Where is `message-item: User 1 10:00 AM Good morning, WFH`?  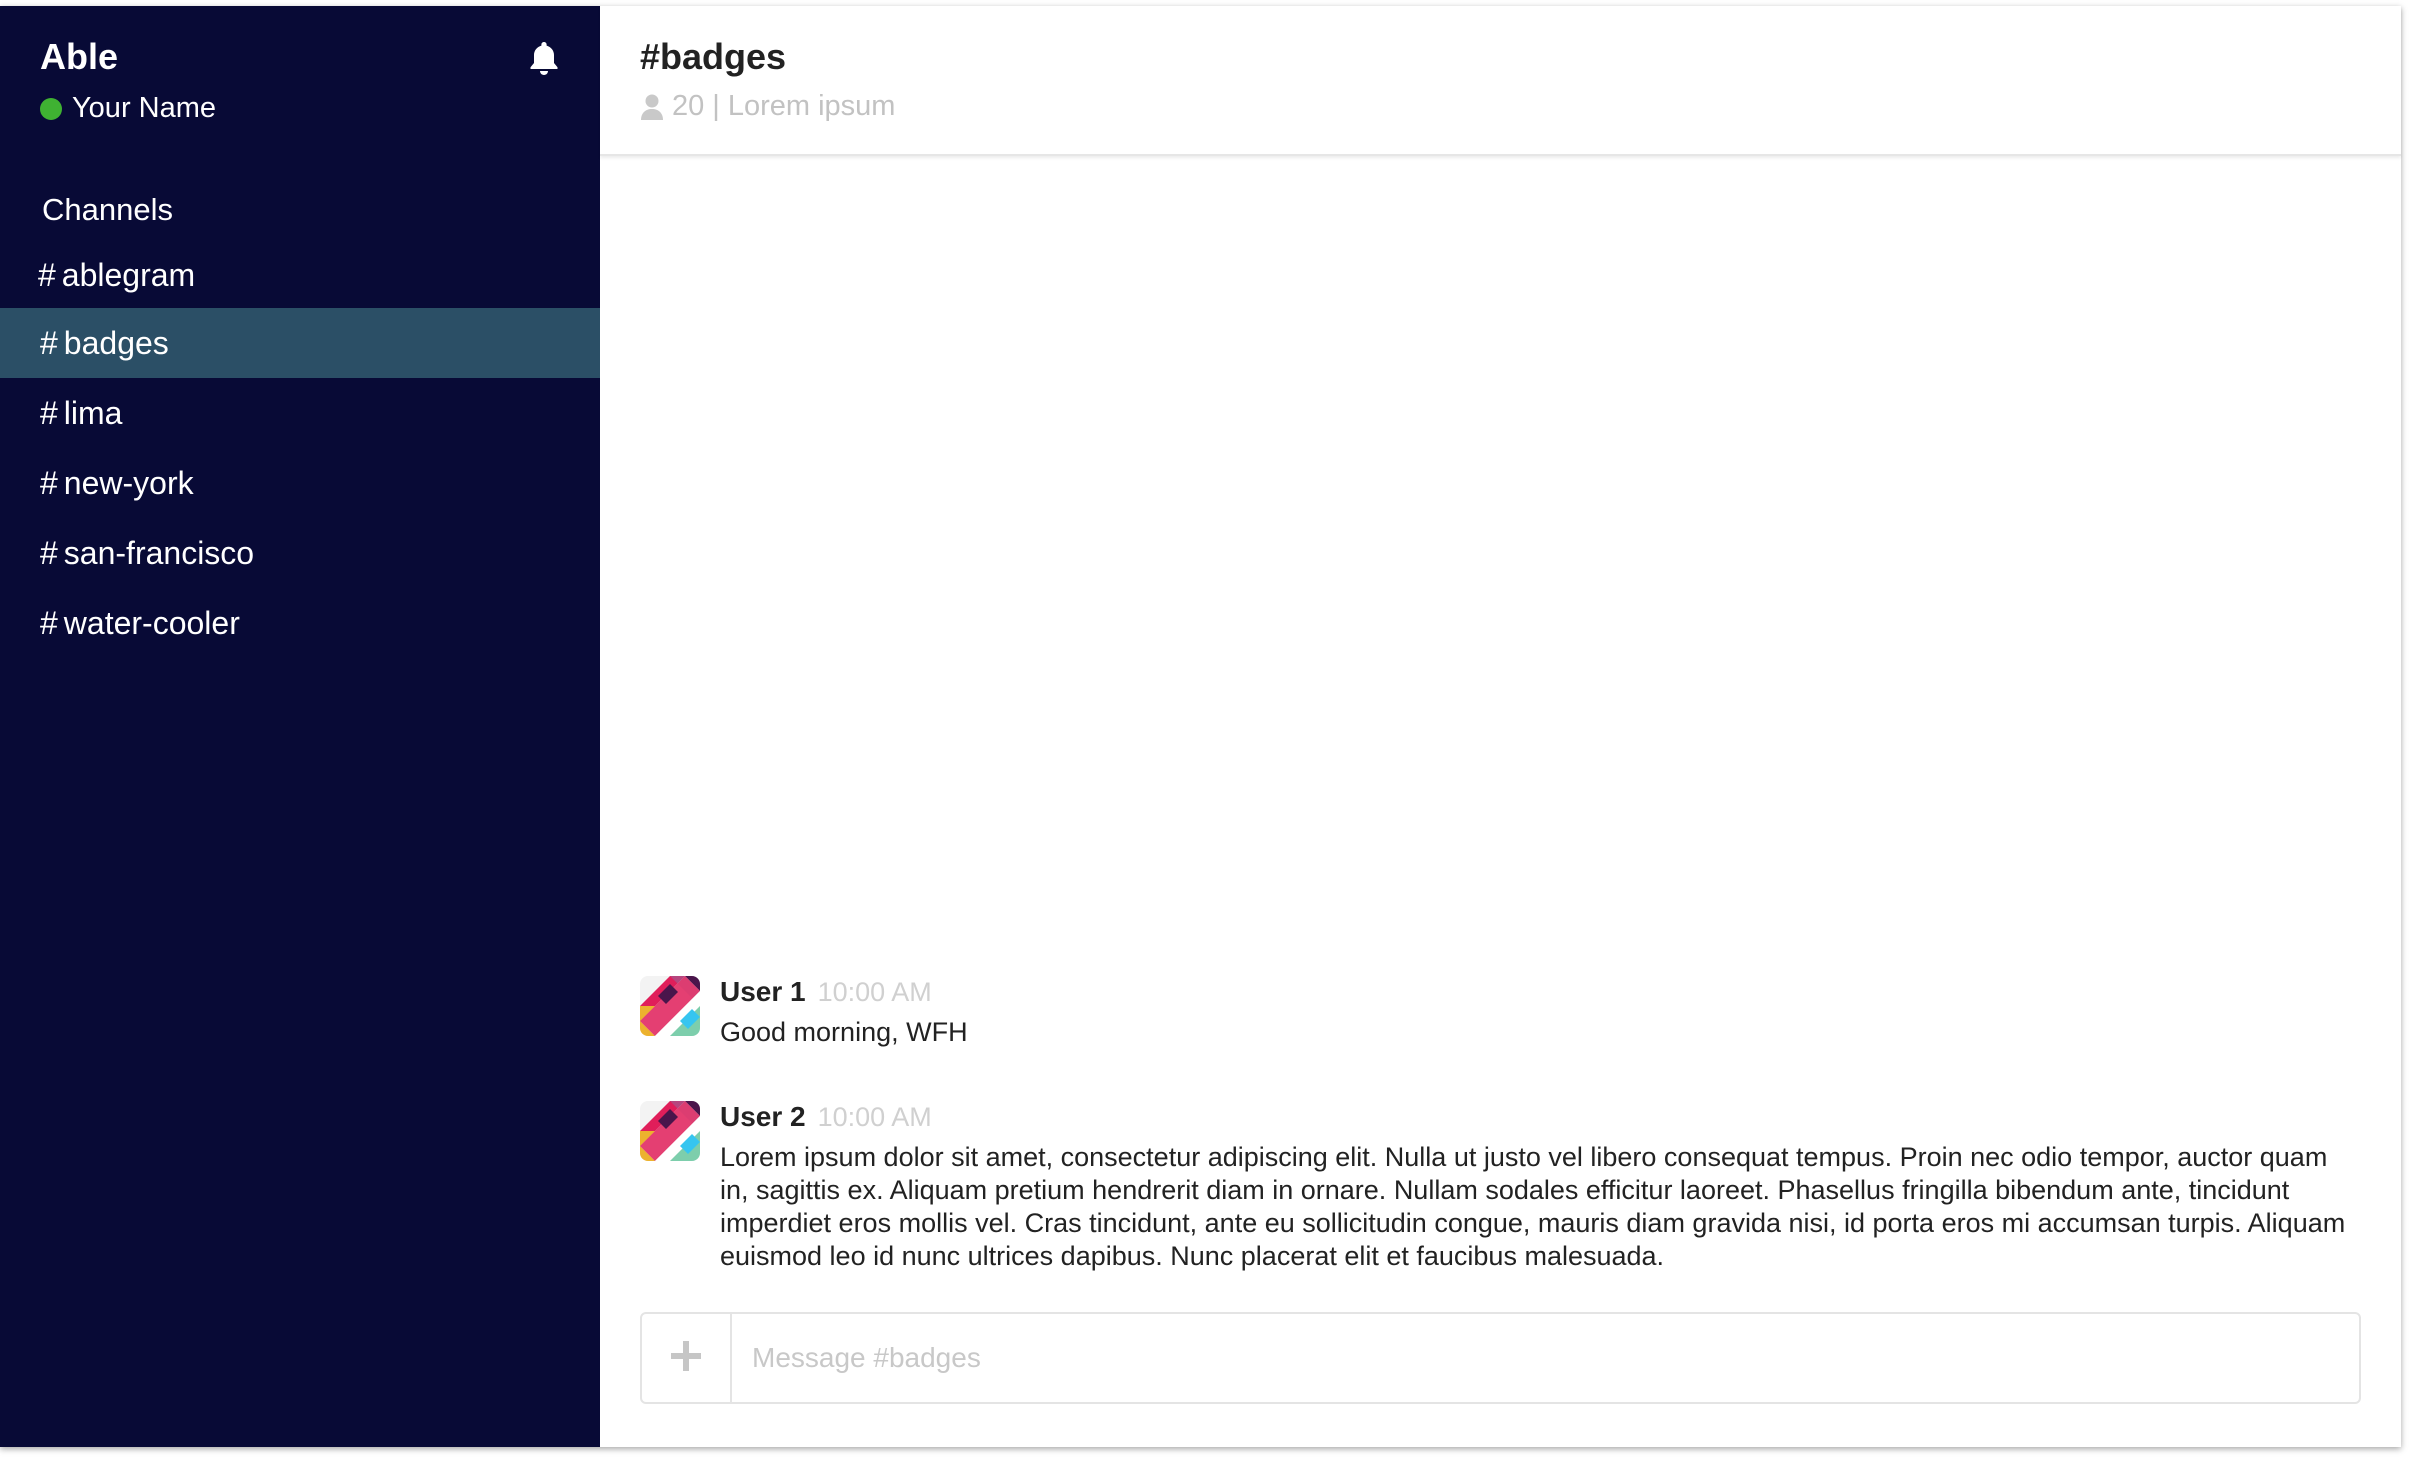 message-item: User 1 10:00 AM Good morning, WFH is located at coordinates (1500, 1012).